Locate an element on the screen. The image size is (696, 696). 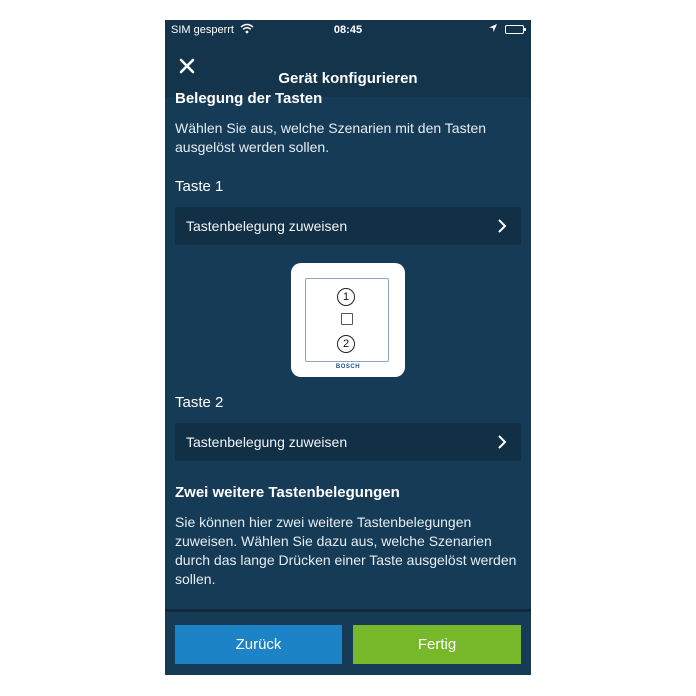
key2-assign-label: Tastenbelegung zuweisen is located at coordinates (267, 442).